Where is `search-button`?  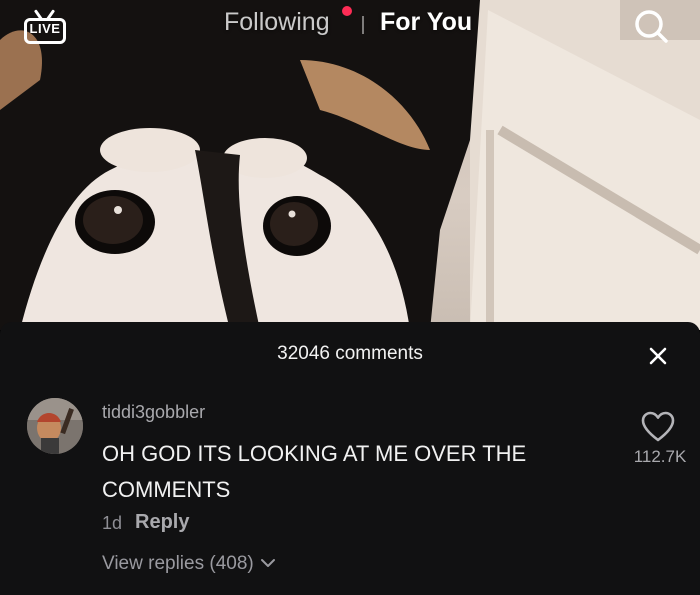
search-button is located at coordinates (651, 26).